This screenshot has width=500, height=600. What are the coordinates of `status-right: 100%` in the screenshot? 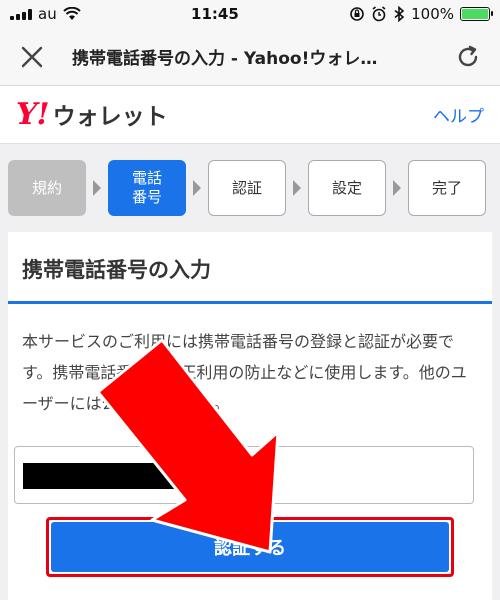 It's located at (421, 14).